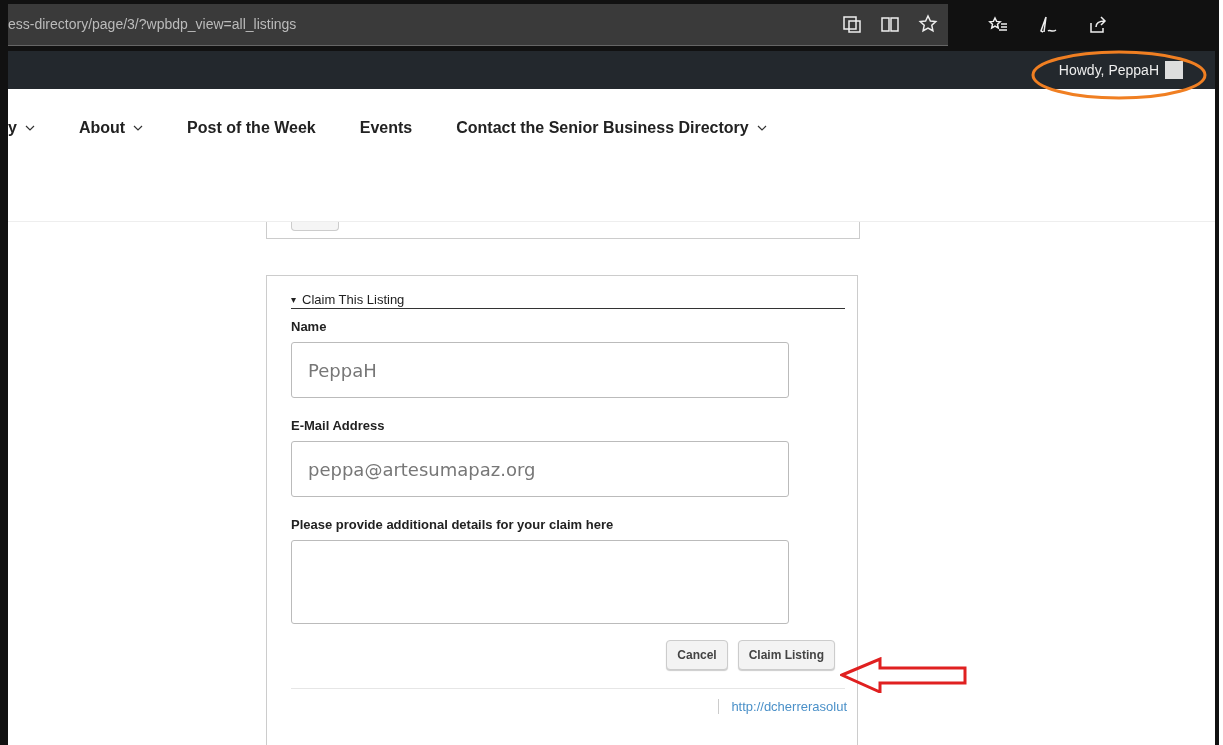  I want to click on expand-icon: ▾, so click(293, 299).